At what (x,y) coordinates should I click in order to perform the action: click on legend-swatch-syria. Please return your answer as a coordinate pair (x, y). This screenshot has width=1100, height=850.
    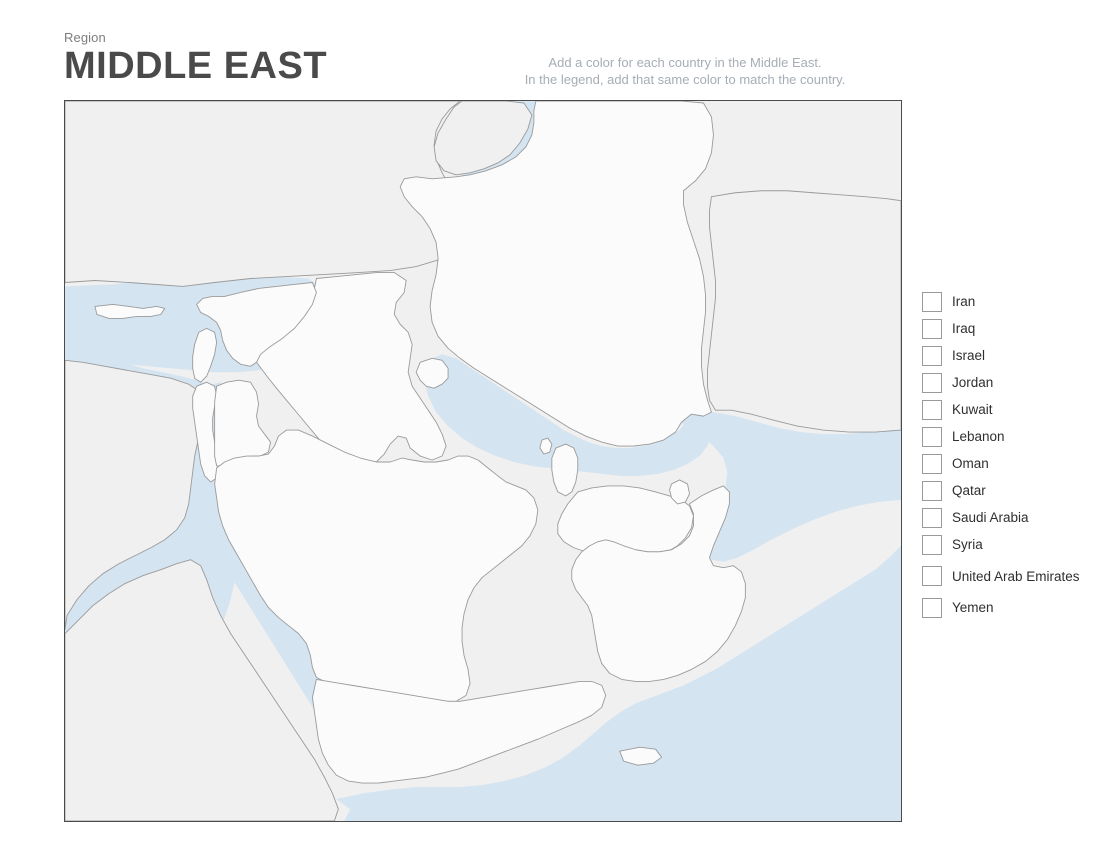
    Looking at the image, I should click on (932, 544).